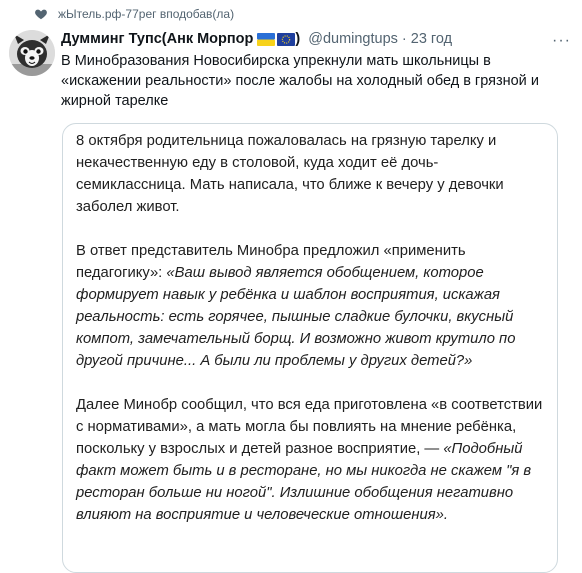 This screenshot has width=582, height=573. What do you see at coordinates (157, 39) in the screenshot?
I see `author-name: Думминг Тупс(Анк Морпор` at bounding box center [157, 39].